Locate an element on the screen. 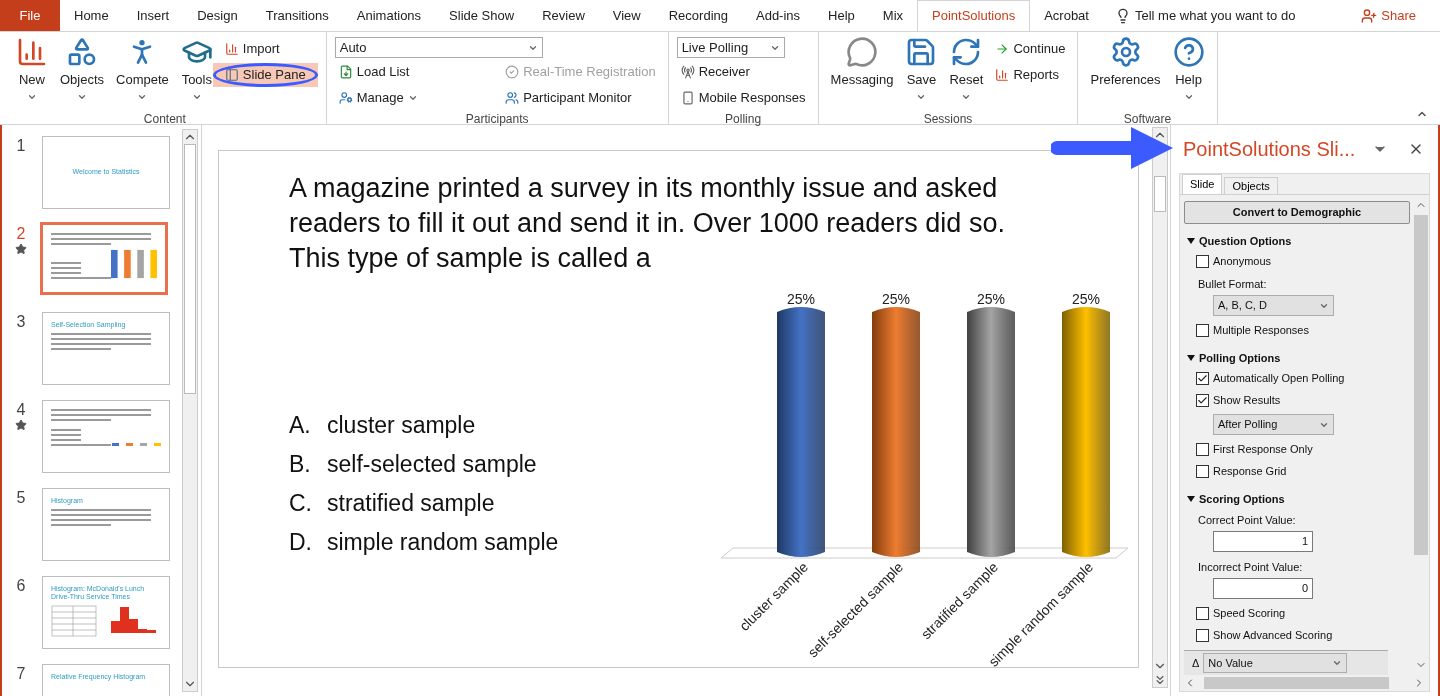  ribbon-tab: Transitions is located at coordinates (297, 15).